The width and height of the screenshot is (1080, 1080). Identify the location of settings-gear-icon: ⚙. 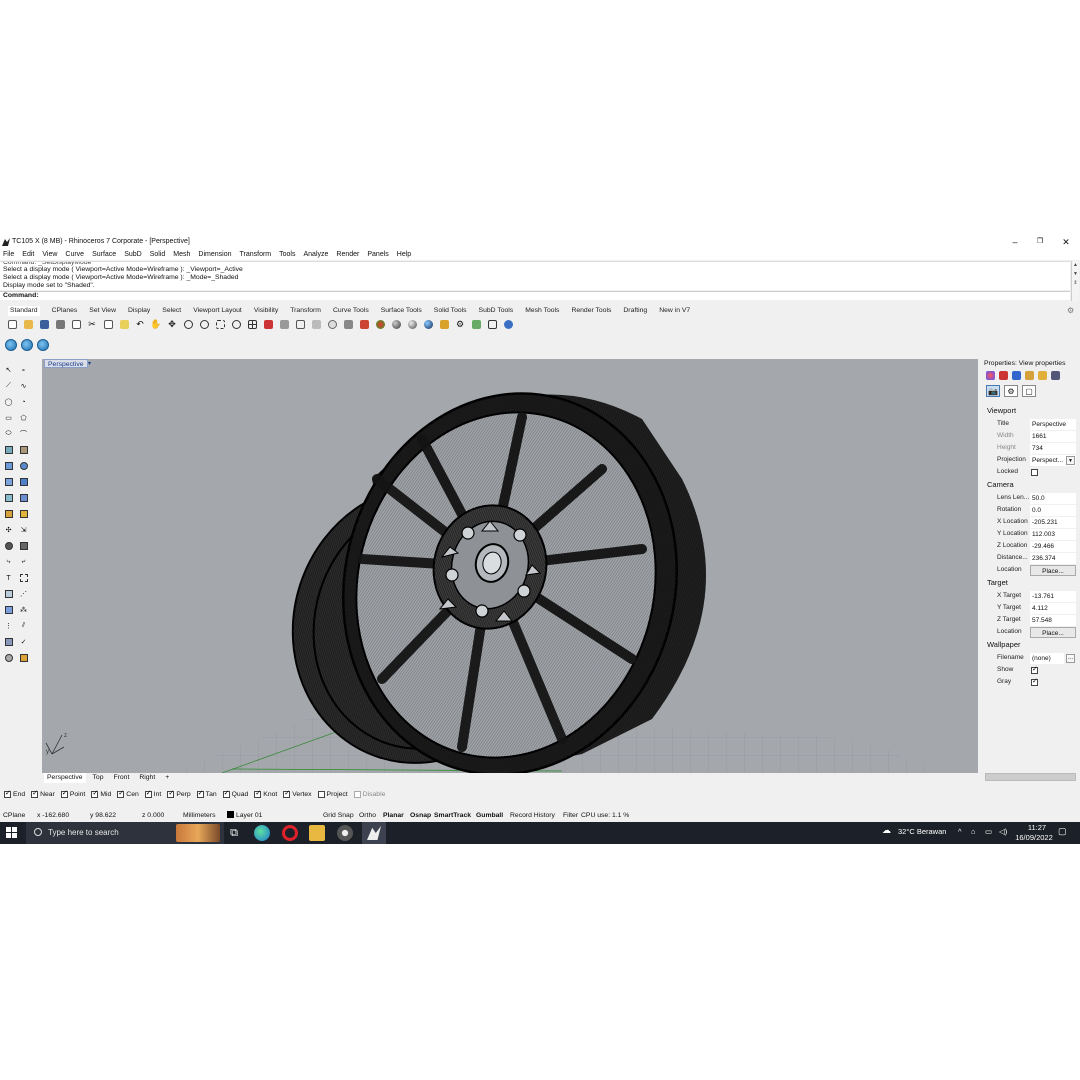
(460, 324).